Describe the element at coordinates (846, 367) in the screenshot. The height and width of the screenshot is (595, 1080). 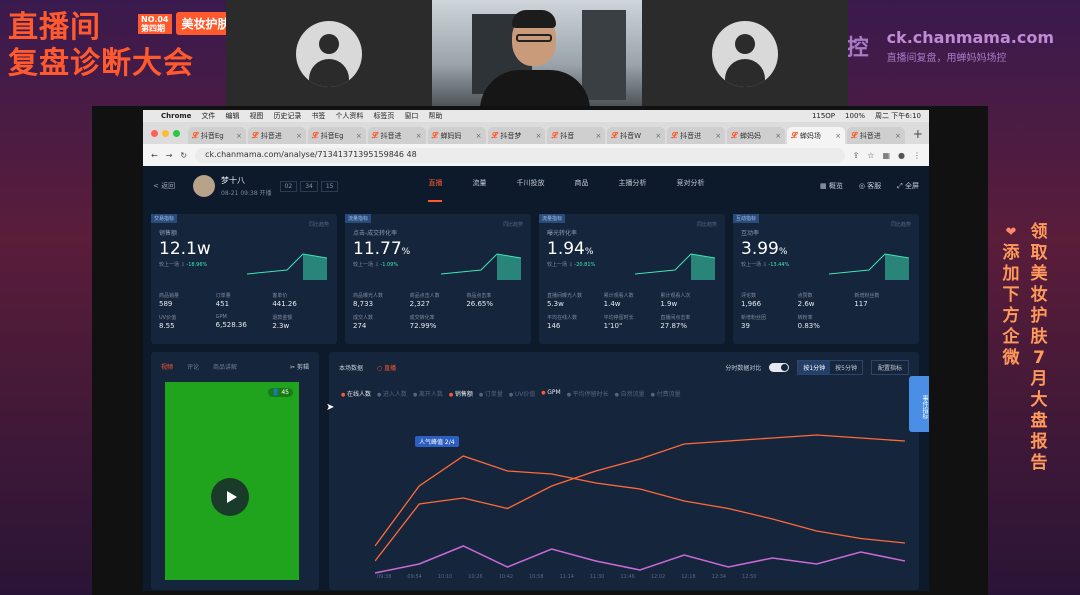
I see `interval-5min: 按5分钟` at that location.